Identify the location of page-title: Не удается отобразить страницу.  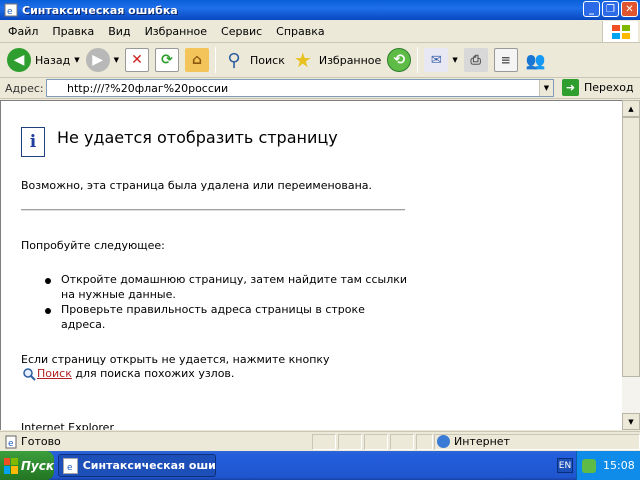
(197, 137).